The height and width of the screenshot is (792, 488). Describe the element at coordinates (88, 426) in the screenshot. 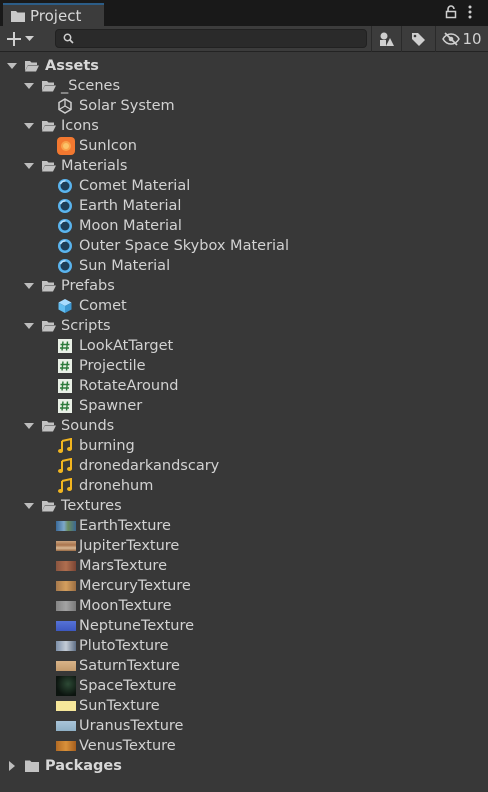

I see `tree-label: Sounds` at that location.